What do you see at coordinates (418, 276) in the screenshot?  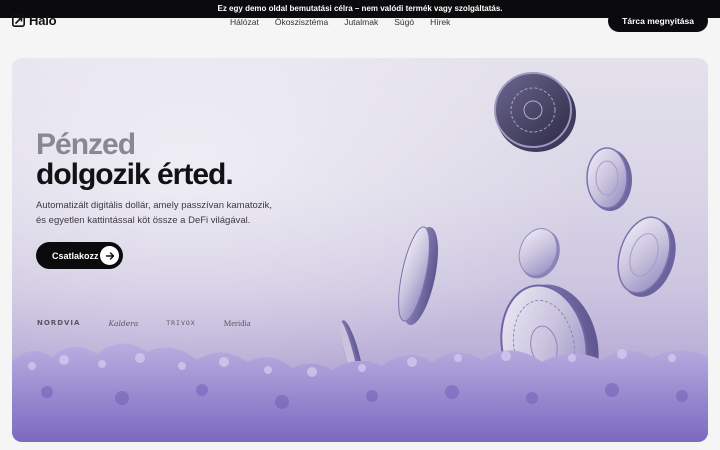 I see `coin-left-tilted` at bounding box center [418, 276].